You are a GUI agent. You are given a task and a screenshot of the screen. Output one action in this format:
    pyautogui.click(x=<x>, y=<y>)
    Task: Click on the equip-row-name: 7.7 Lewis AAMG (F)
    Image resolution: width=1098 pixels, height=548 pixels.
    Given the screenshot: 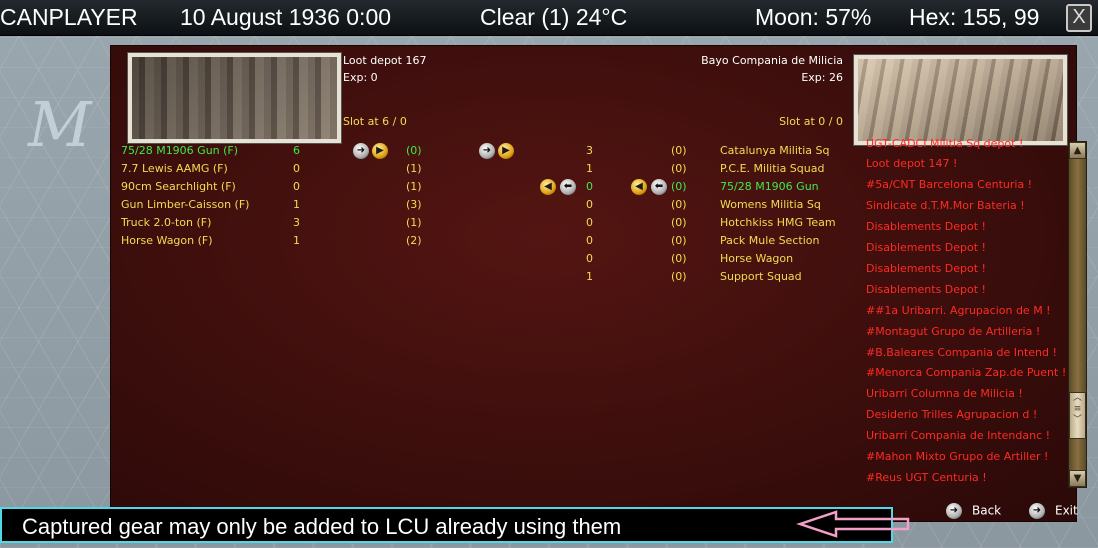 What is the action you would take?
    pyautogui.click(x=174, y=168)
    